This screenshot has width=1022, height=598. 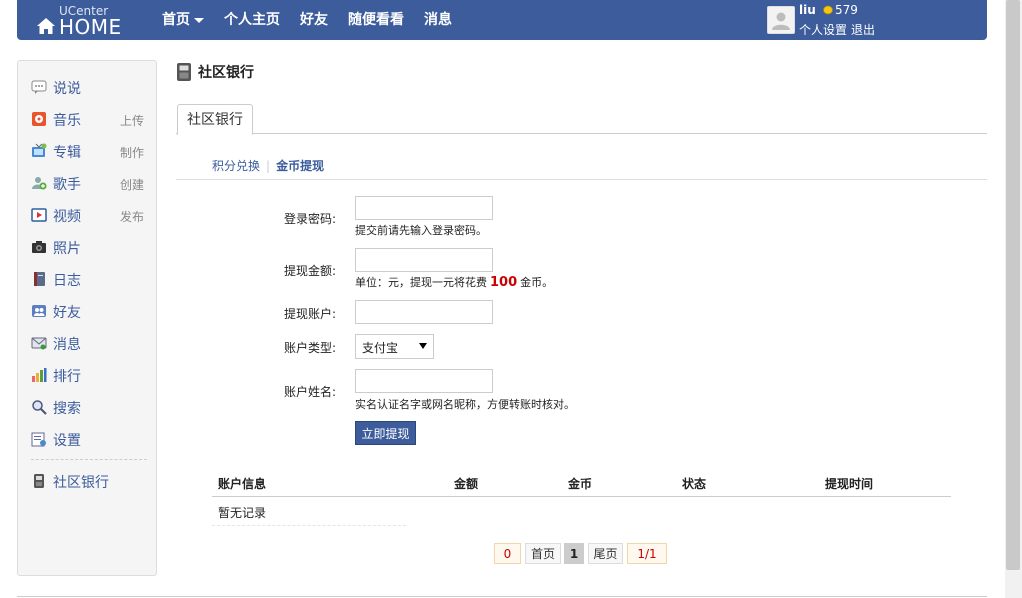 What do you see at coordinates (132, 184) in the screenshot?
I see `sidebar-create-singer-link: 创建` at bounding box center [132, 184].